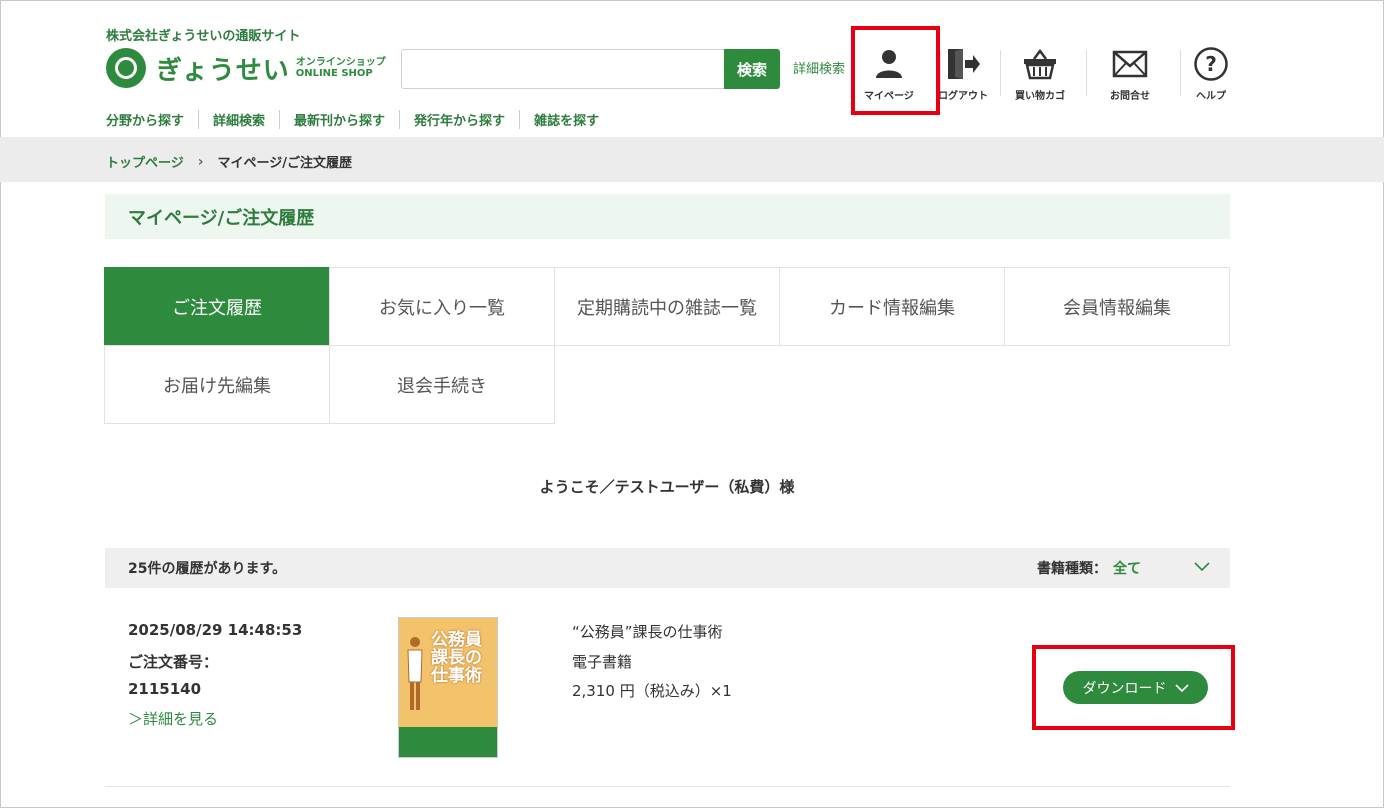 The height and width of the screenshot is (808, 1384). I want to click on basket-icon, so click(1040, 64).